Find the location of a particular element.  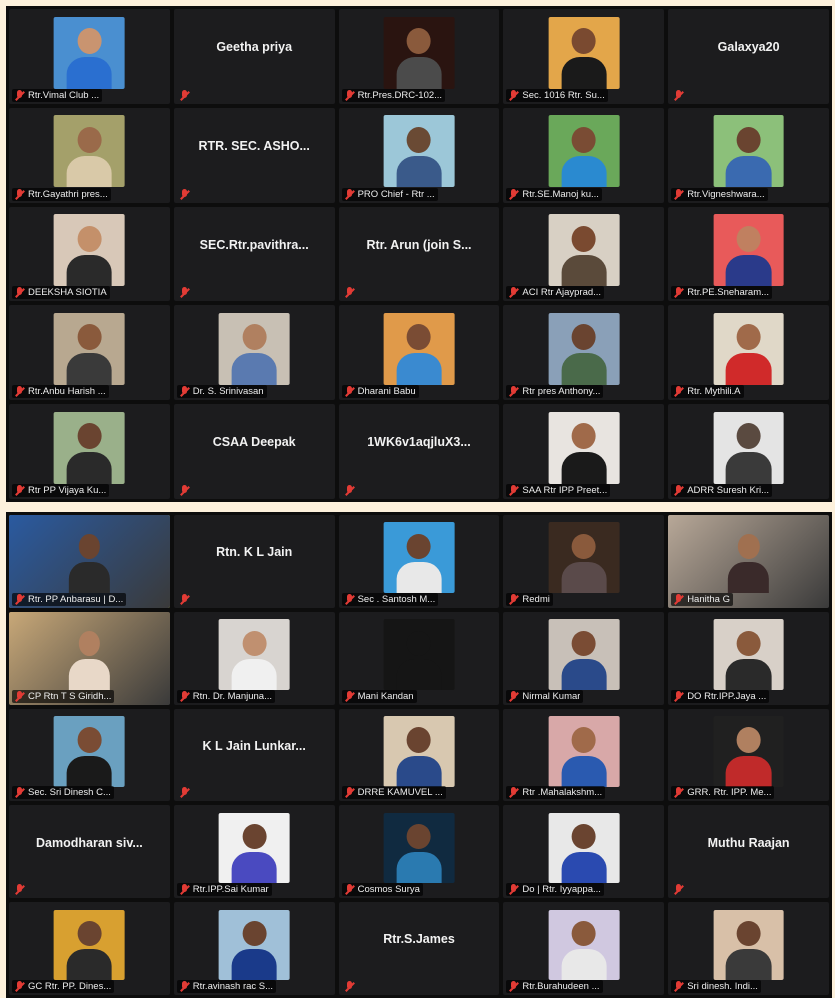

participant-tile: Nirmal Kumar is located at coordinates (584, 658).